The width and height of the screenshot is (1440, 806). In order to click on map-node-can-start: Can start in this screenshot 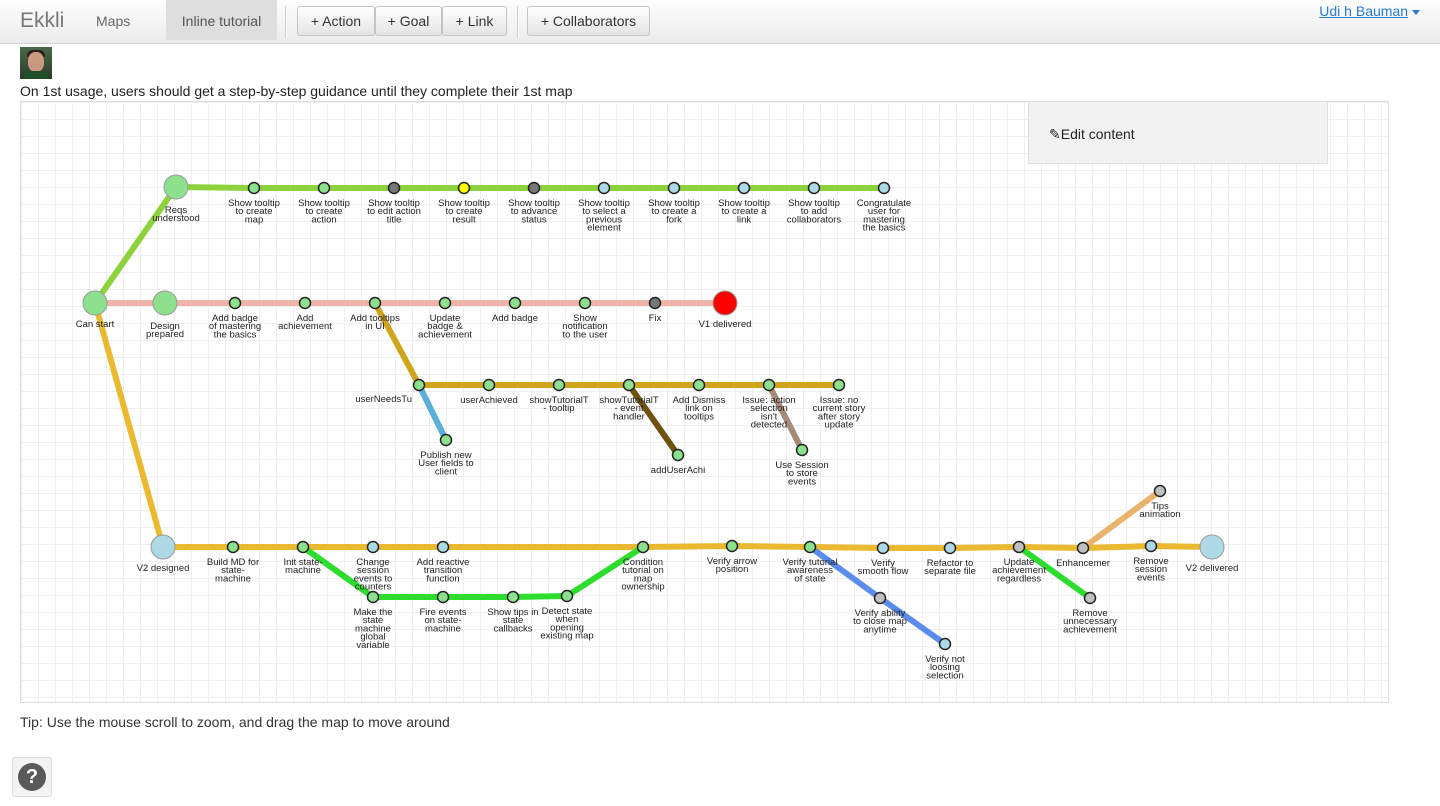, I will do `click(95, 310)`.